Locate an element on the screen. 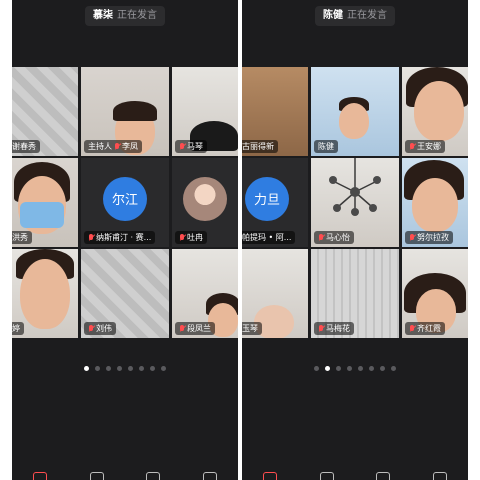 This screenshot has height=480, width=480. participant-avatar-photo is located at coordinates (205, 198).